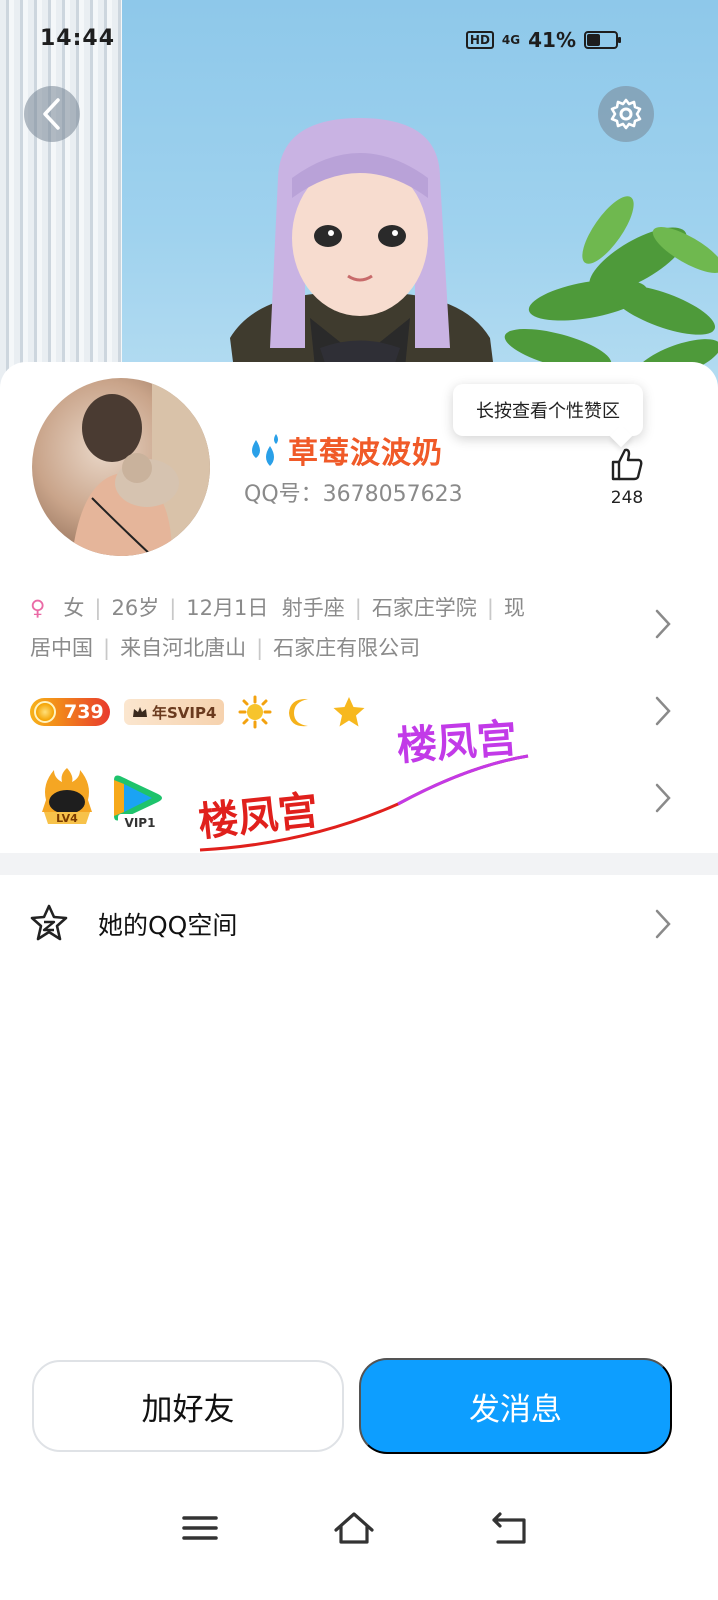 The width and height of the screenshot is (718, 1600). Describe the element at coordinates (200, 1528) in the screenshot. I see `menu-icon` at that location.